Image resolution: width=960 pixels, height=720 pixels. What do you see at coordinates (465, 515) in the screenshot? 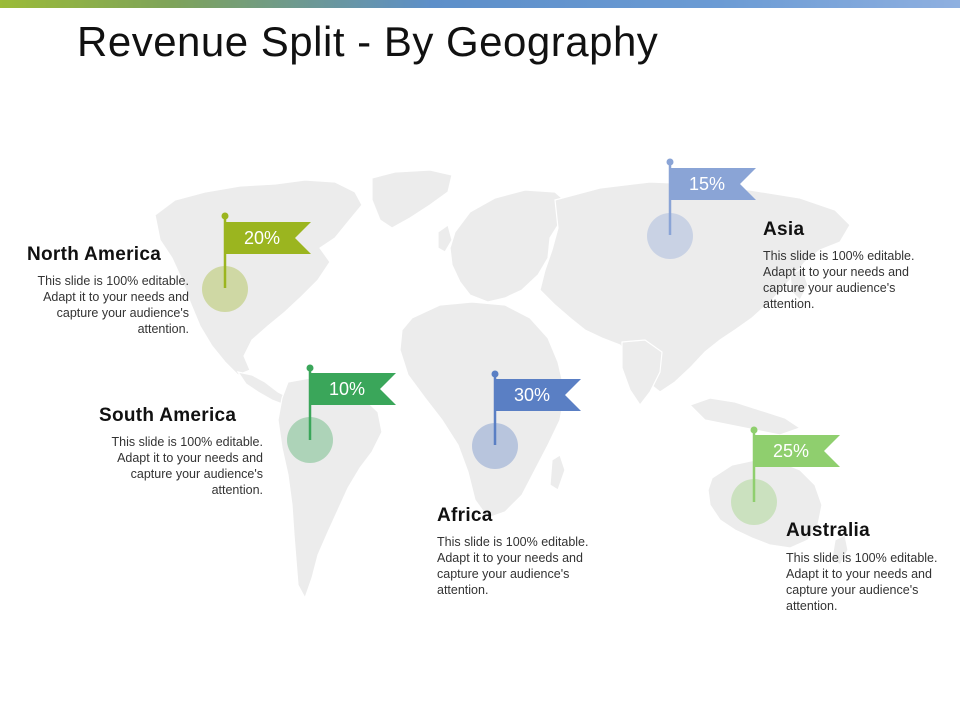
I see `africa-title: Africa` at bounding box center [465, 515].